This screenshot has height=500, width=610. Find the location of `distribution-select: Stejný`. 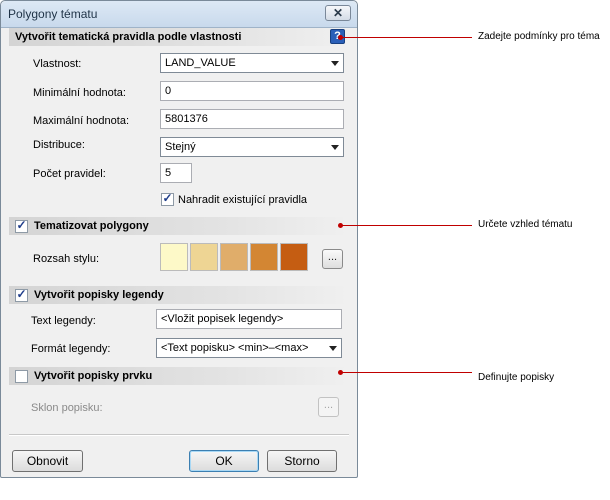

distribution-select: Stejný is located at coordinates (252, 147).